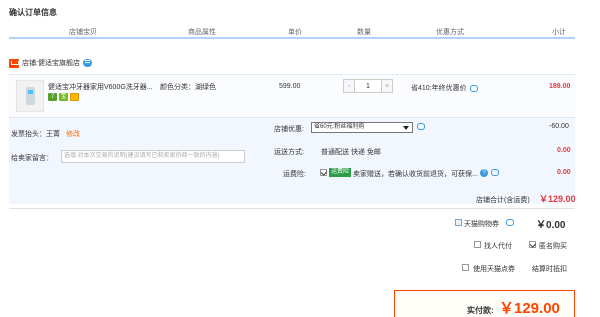 The height and width of the screenshot is (317, 600). I want to click on consumer-protection-icon: 宝, so click(63, 97).